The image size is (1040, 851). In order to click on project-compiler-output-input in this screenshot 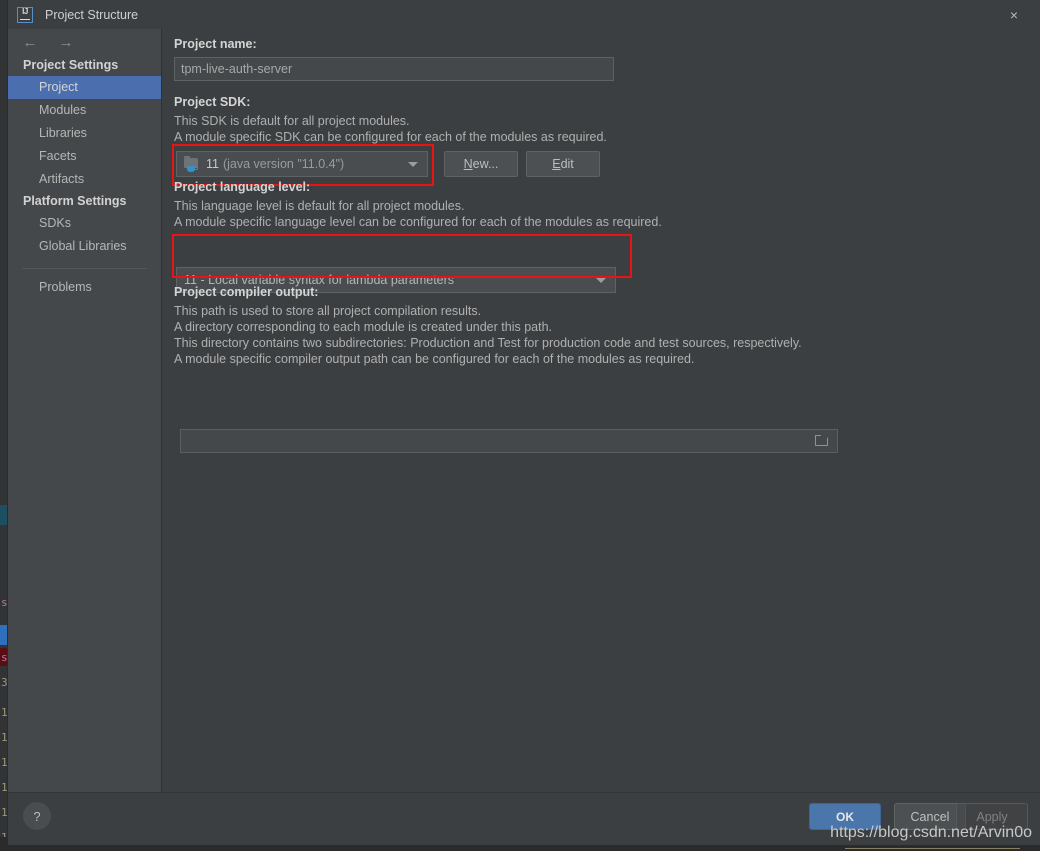, I will do `click(509, 441)`.